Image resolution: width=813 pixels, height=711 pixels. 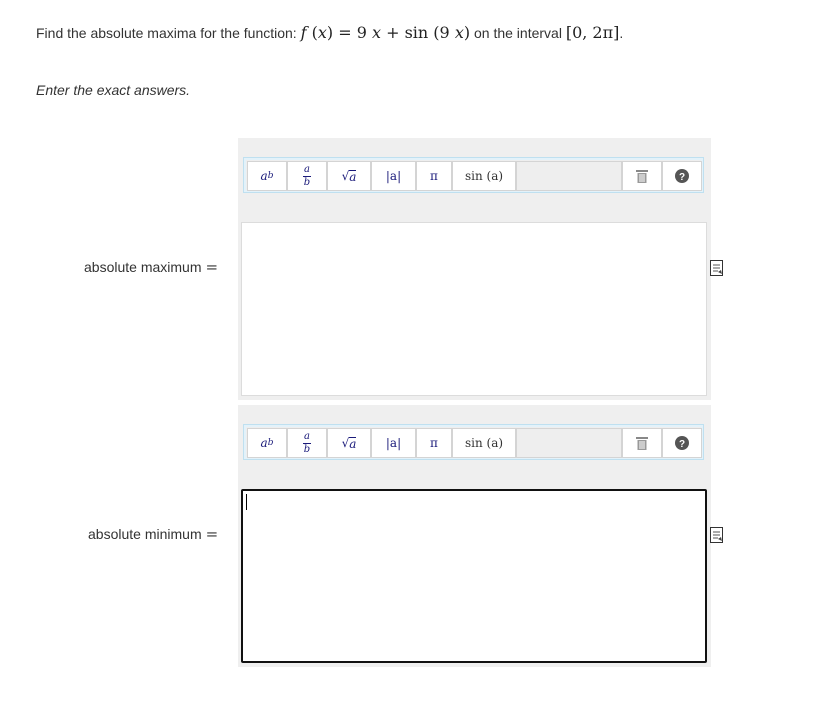 What do you see at coordinates (621, 33) in the screenshot?
I see `question-suffix: .` at bounding box center [621, 33].